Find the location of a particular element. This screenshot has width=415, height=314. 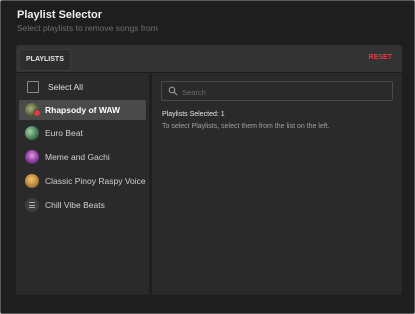

playlist-item-chill-vibe-beats: Chill Vibe Beats is located at coordinates (82, 205).